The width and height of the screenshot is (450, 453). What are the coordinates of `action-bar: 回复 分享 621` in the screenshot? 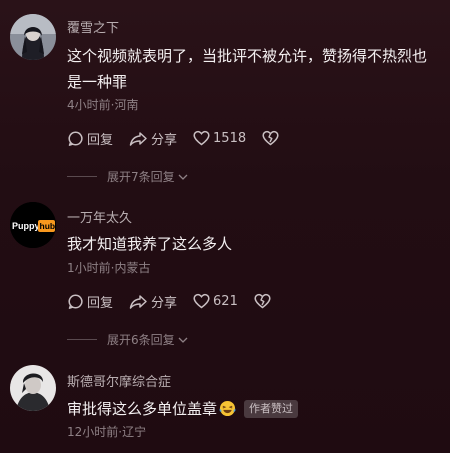 It's located at (178, 301).